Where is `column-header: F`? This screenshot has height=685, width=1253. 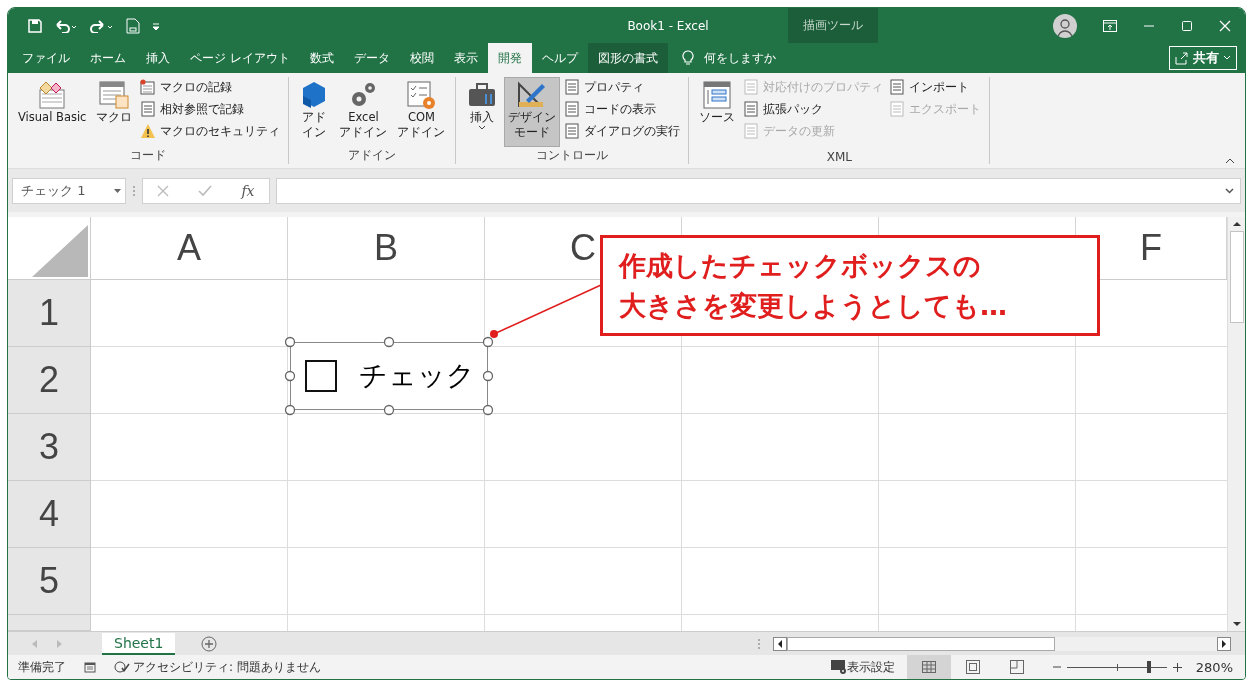 column-header: F is located at coordinates (1151, 248).